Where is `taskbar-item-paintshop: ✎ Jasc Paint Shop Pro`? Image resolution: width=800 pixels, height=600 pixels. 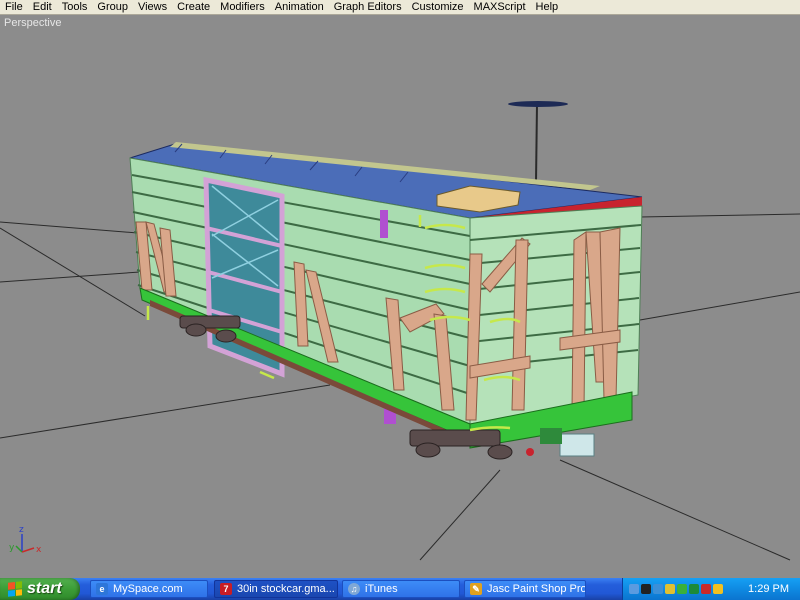
taskbar-item-paintshop: ✎ Jasc Paint Shop Pro is located at coordinates (525, 589).